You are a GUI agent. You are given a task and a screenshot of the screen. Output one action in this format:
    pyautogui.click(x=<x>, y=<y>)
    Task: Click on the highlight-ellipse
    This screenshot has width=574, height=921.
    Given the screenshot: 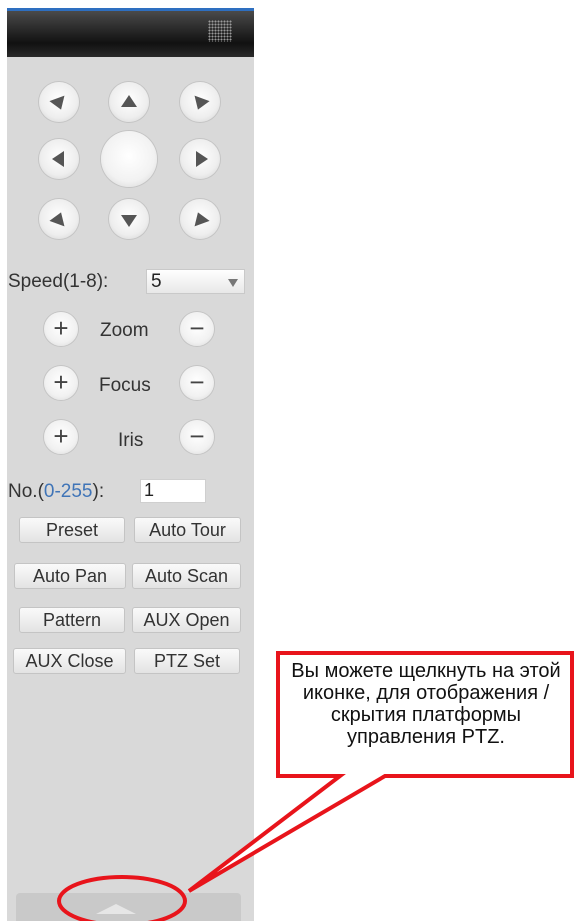 What is the action you would take?
    pyautogui.click(x=122, y=898)
    